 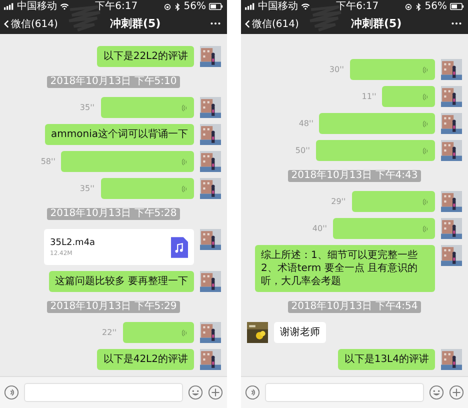 I want to click on message-bubble: 这篇问题比较多 要再整理一下, so click(x=121, y=281).